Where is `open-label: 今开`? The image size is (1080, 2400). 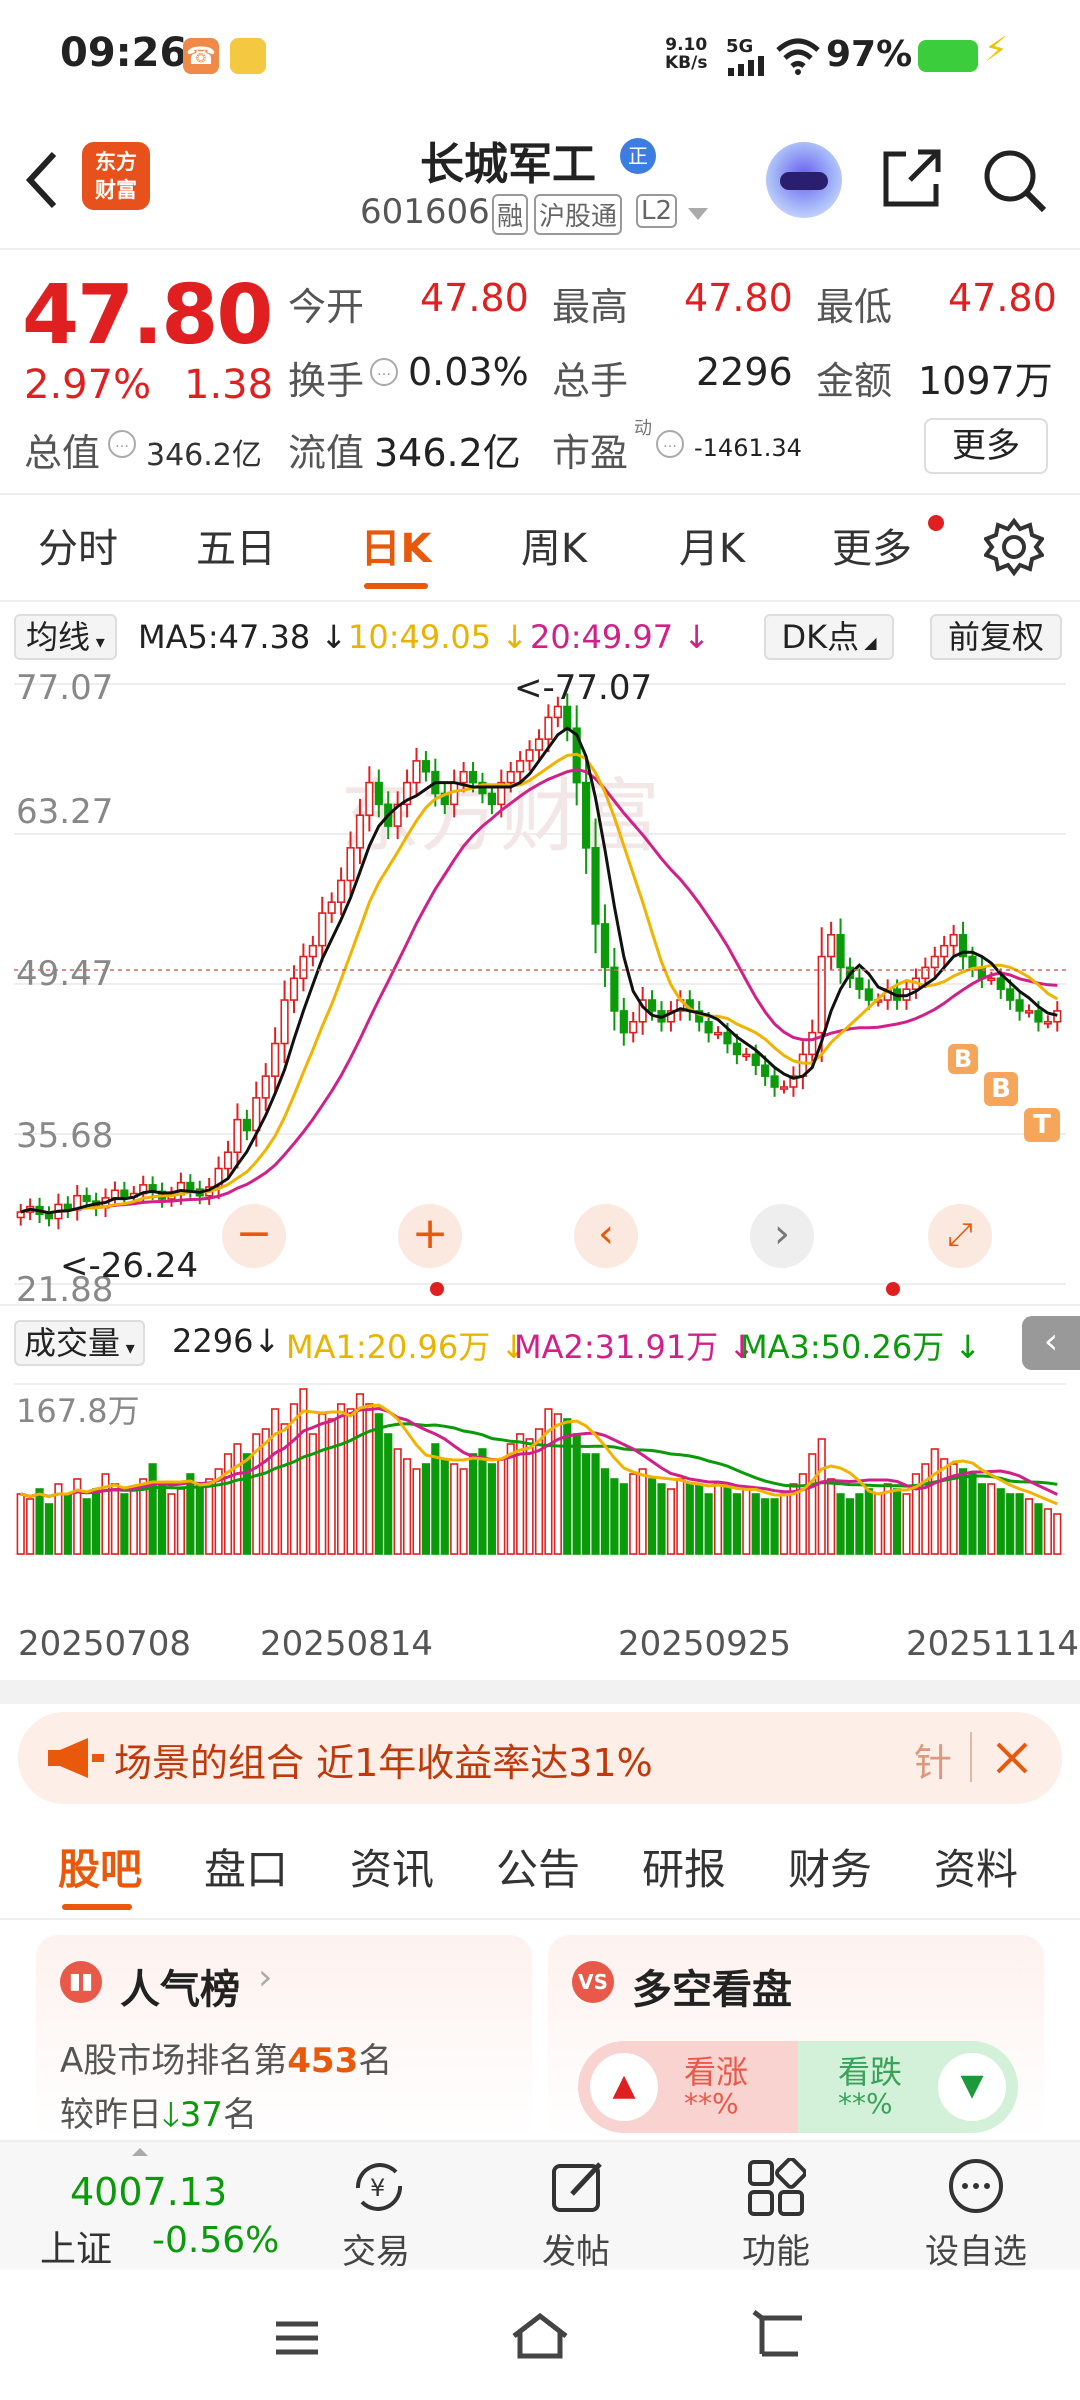 open-label: 今开 is located at coordinates (326, 307).